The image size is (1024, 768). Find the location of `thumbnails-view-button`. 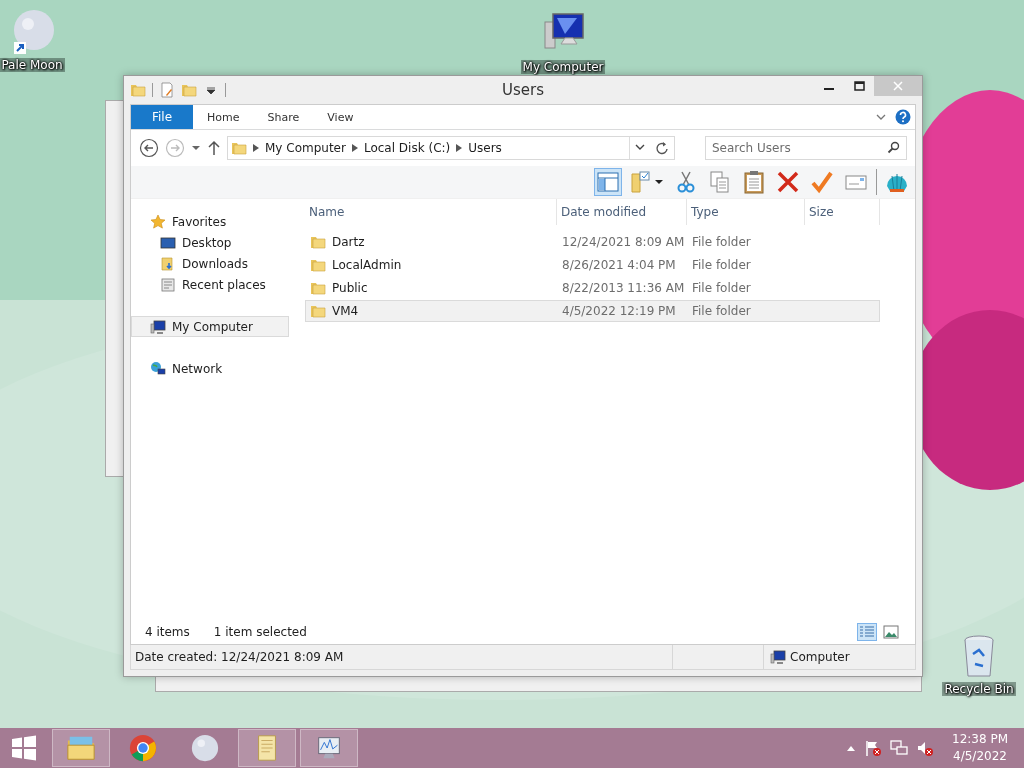

thumbnails-view-button is located at coordinates (891, 632).